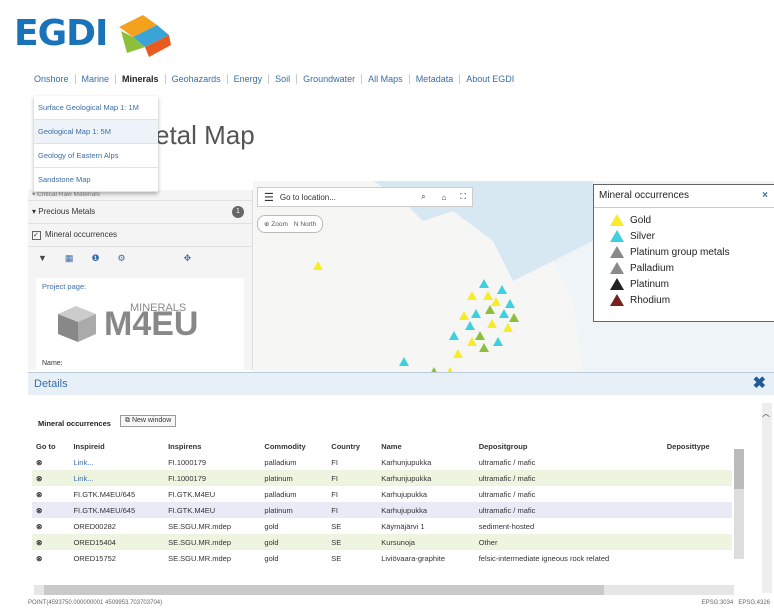 This screenshot has width=774, height=611. Describe the element at coordinates (140, 235) in the screenshot. I see `sidebar-item-mineral-occ: ✓ Mineral occurrences` at that location.